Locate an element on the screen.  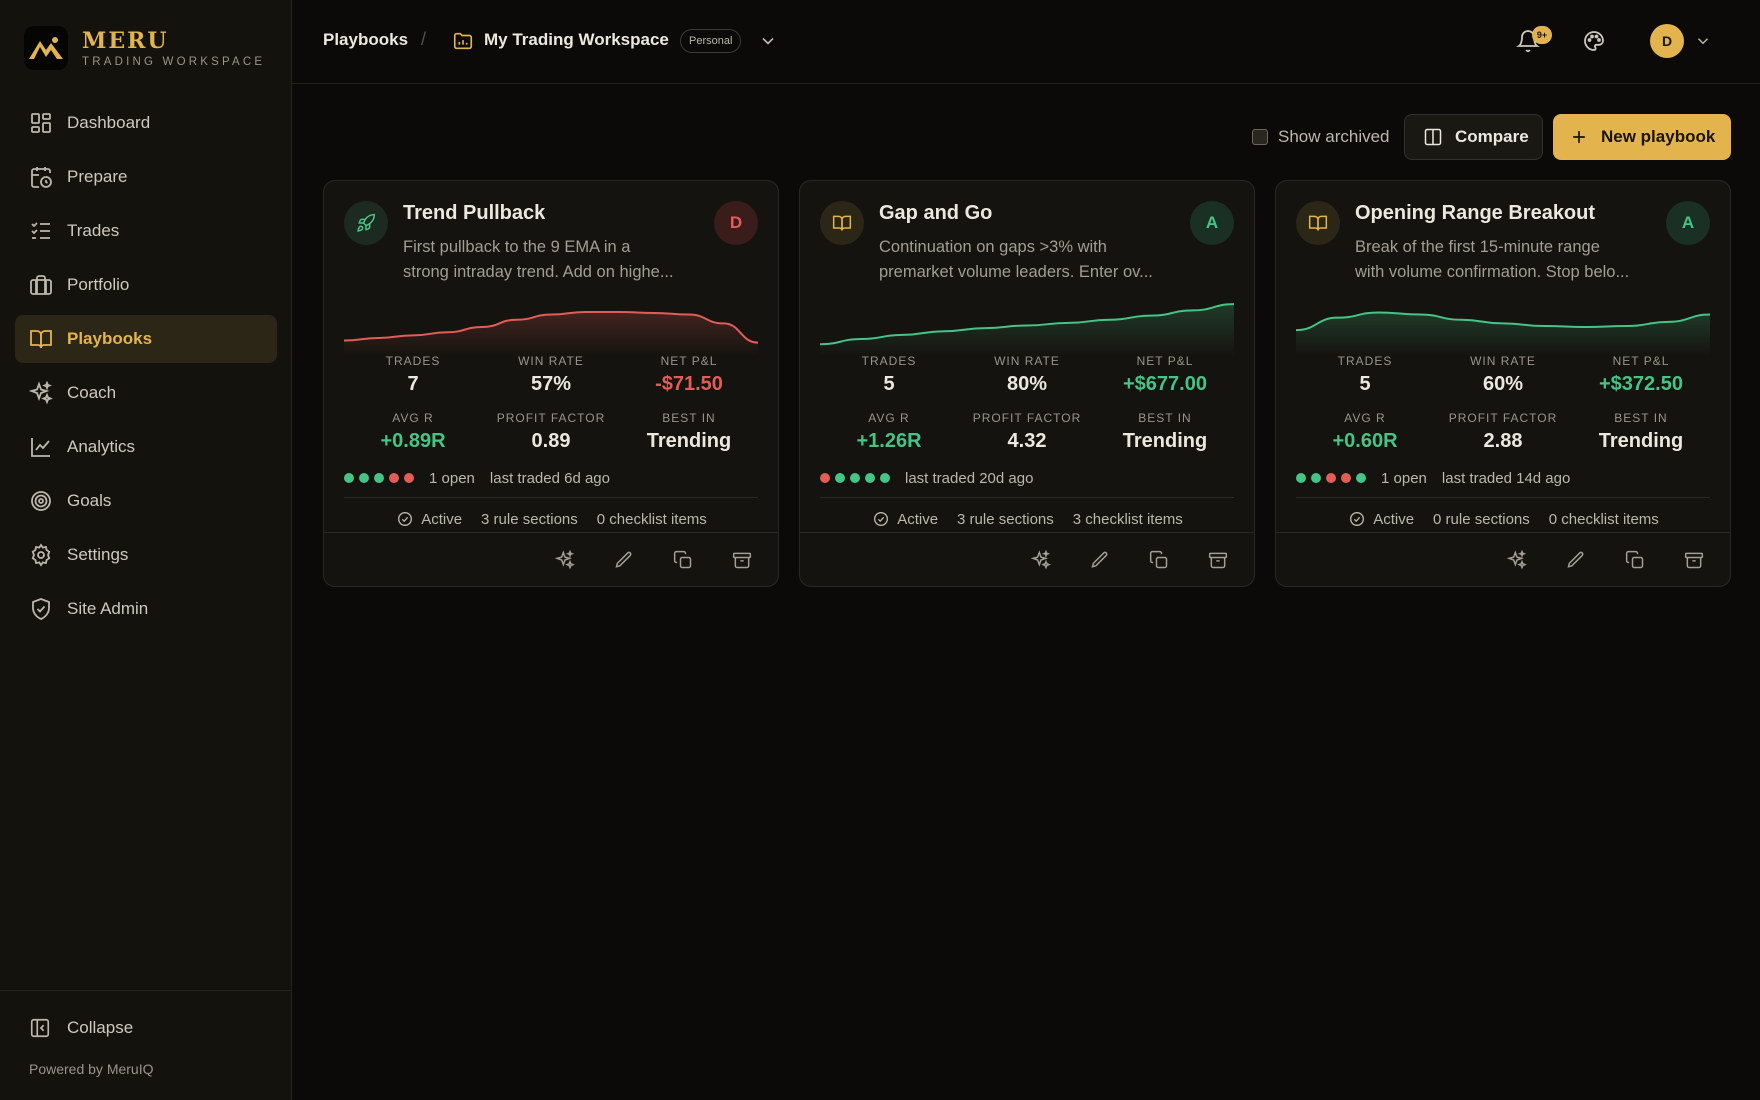
breadcrumb-playbooks: Playbooks is located at coordinates (365, 40).